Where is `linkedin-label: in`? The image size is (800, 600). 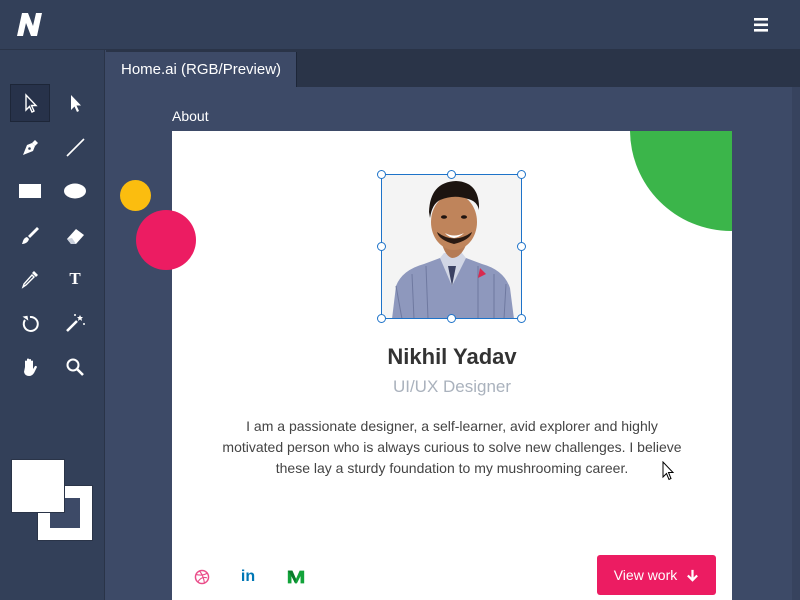
linkedin-label: in is located at coordinates (248, 576).